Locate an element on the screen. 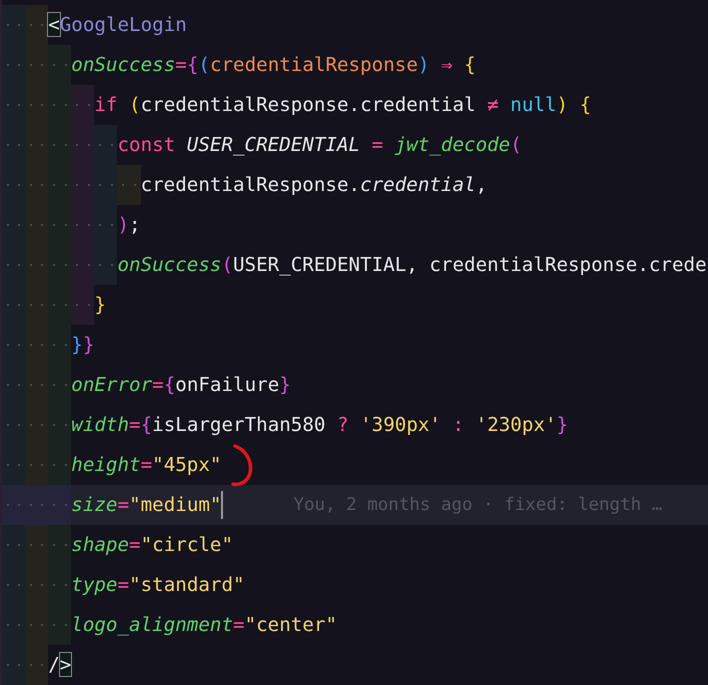 This screenshot has width=708, height=685. code-line: if (credentialResponse.credential ≠ null) { is located at coordinates (343, 105).